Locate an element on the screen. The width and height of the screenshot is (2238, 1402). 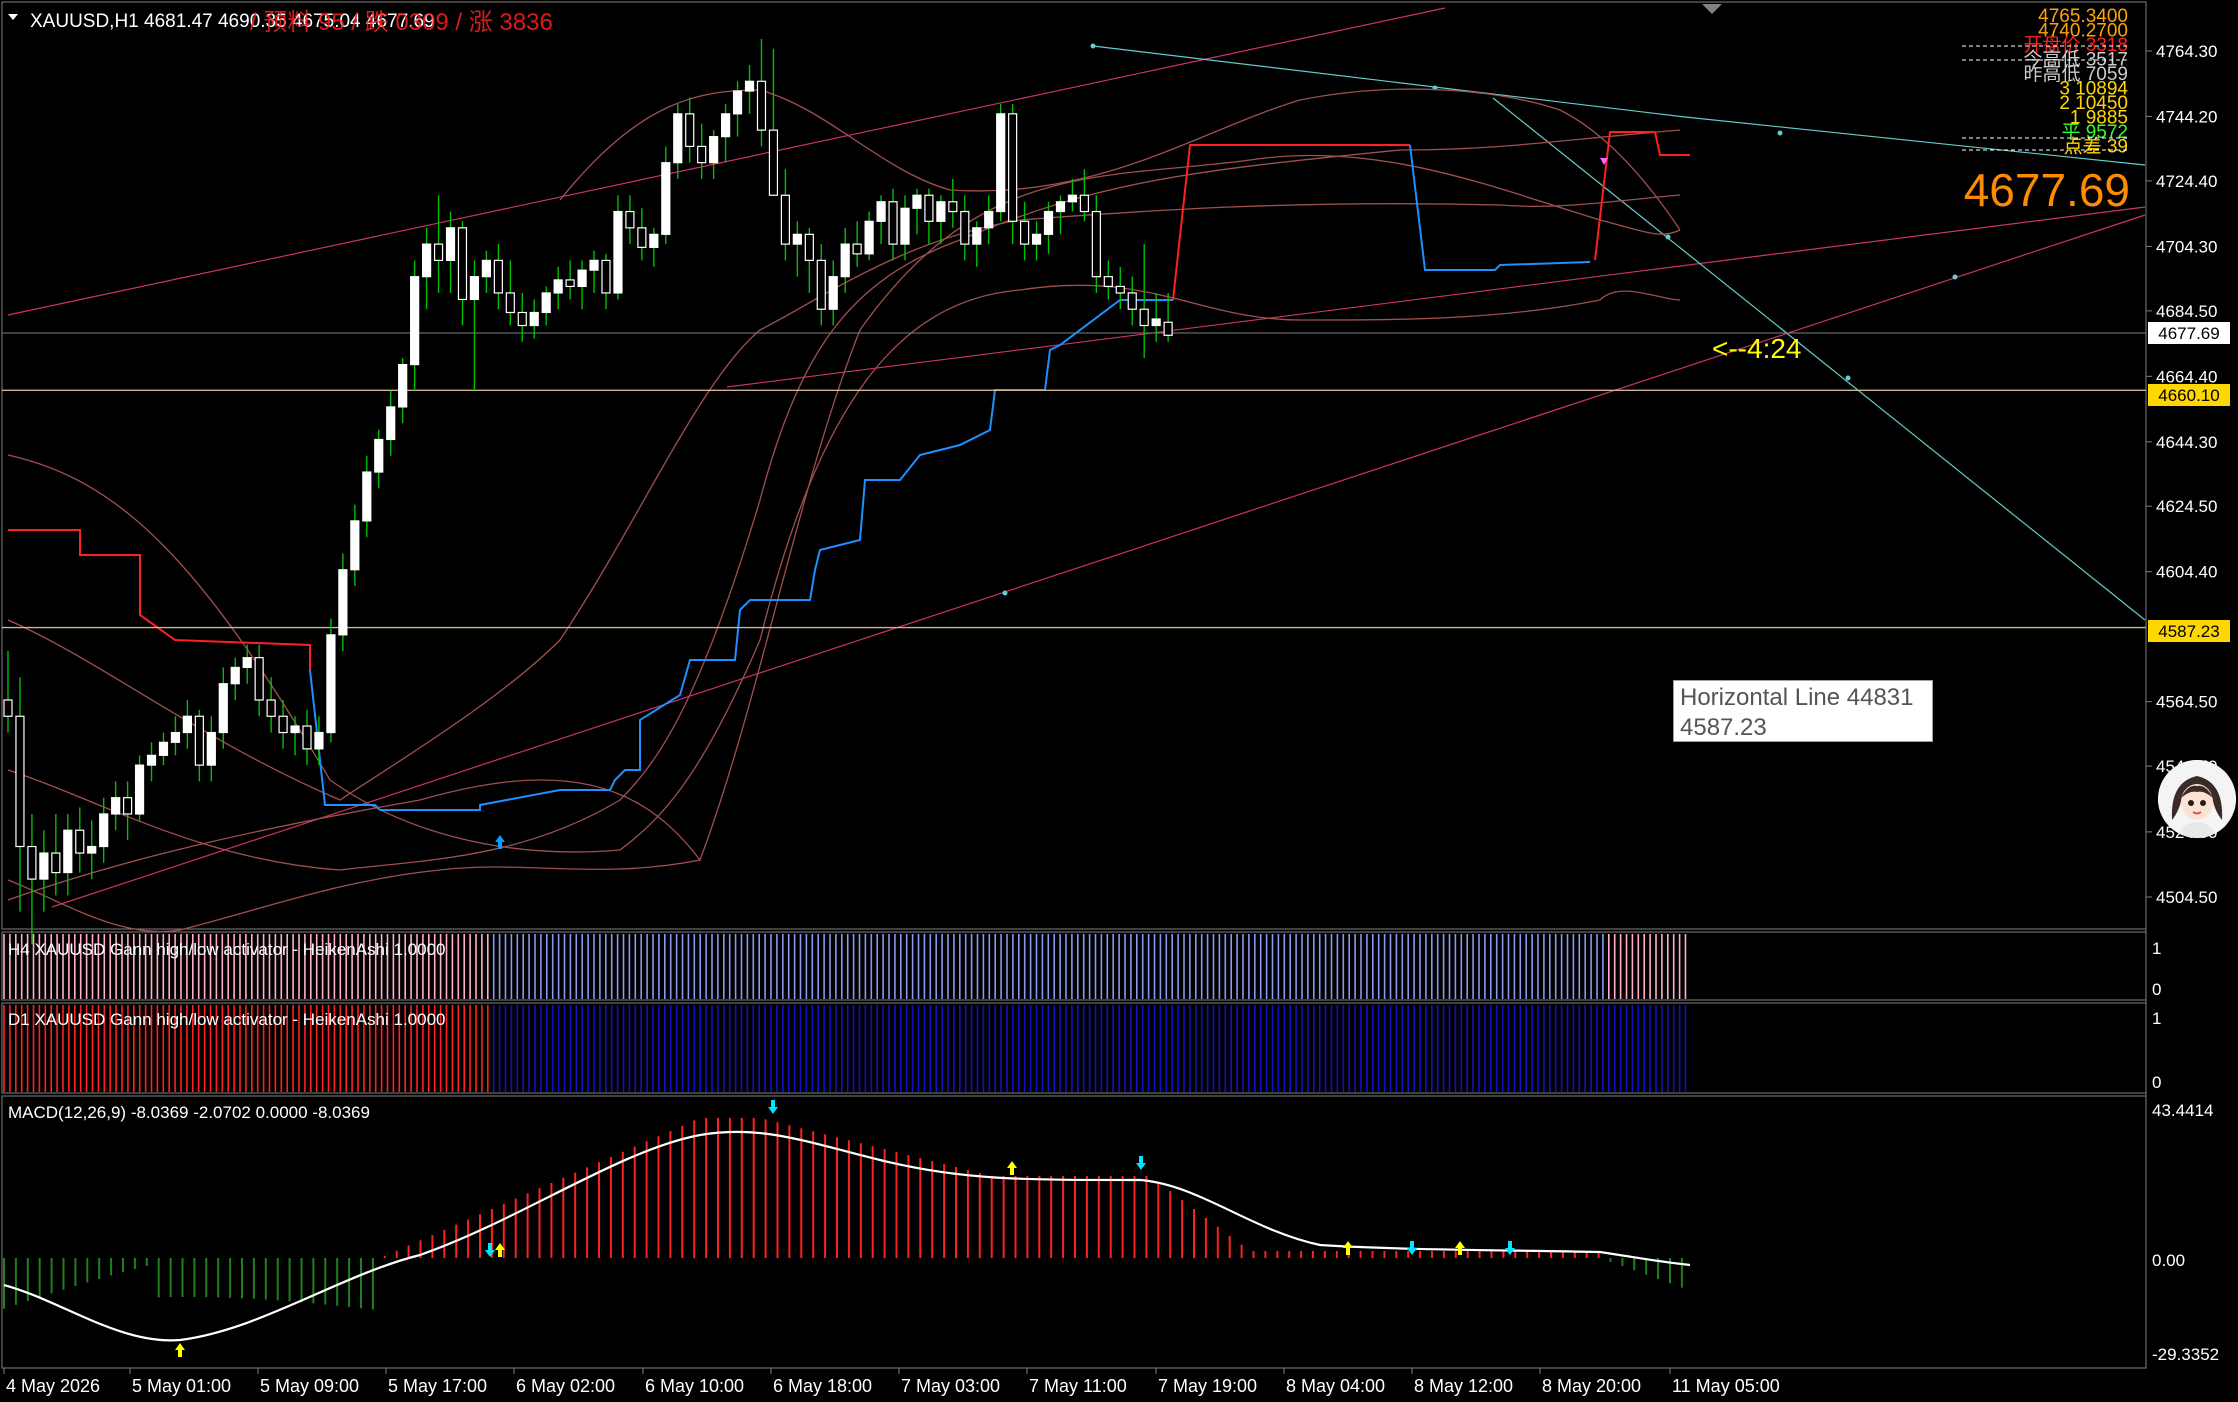
time-label: 6 May 10:00 is located at coordinates (694, 1386).